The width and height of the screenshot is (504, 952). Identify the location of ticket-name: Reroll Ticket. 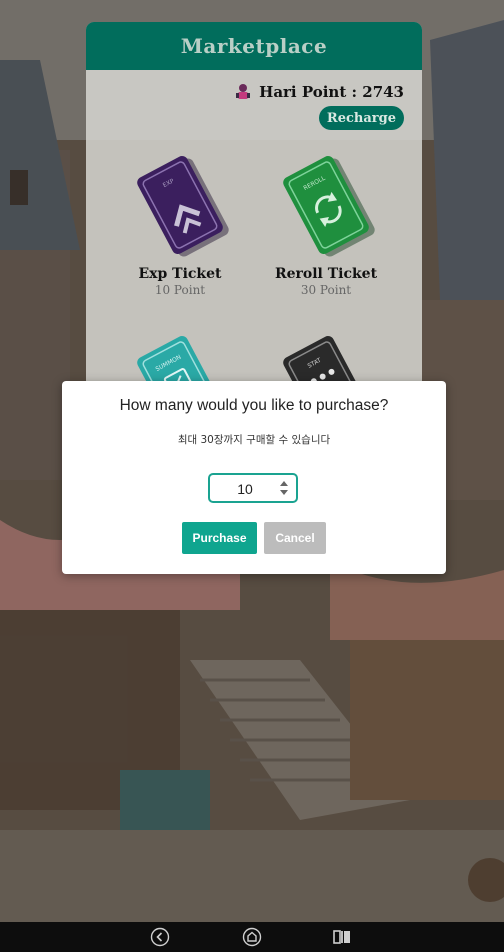
(326, 274).